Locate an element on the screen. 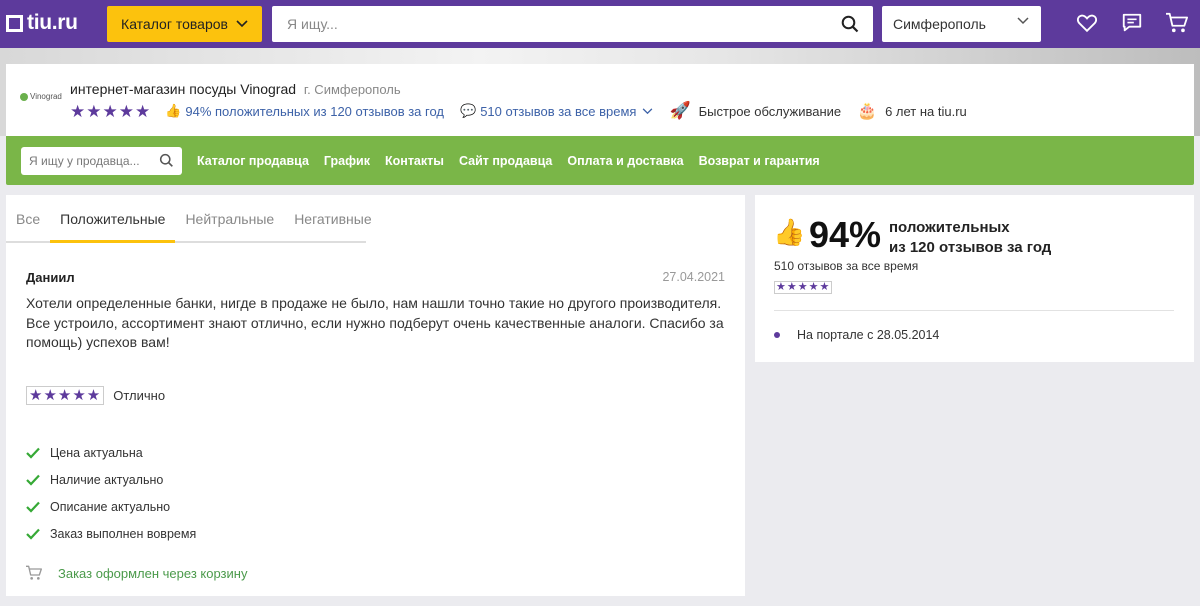 This screenshot has height=606, width=1200. panel-bottom-edge is located at coordinates (375, 601).